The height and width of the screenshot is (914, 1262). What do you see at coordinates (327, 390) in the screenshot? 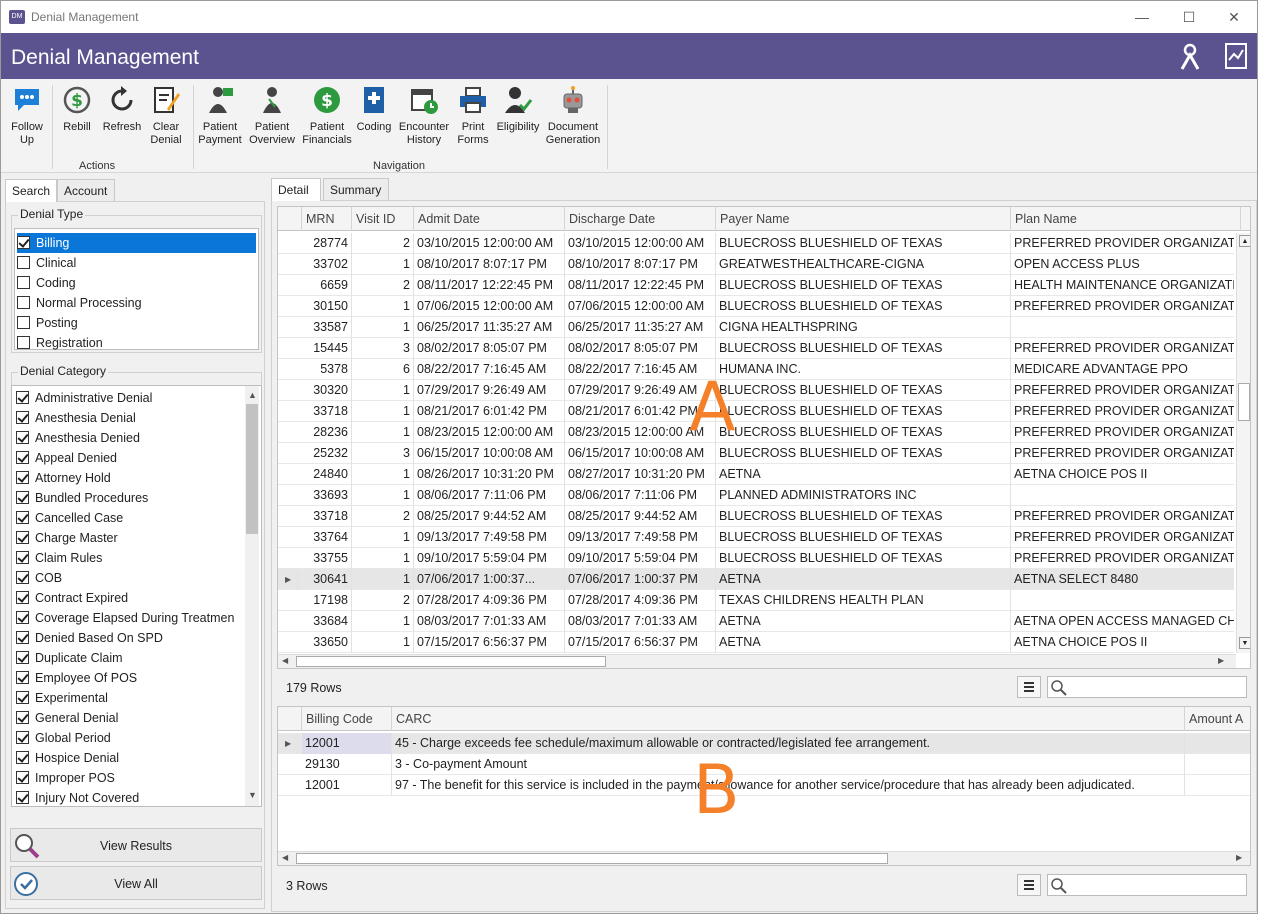
I see `table-cell: 30320` at bounding box center [327, 390].